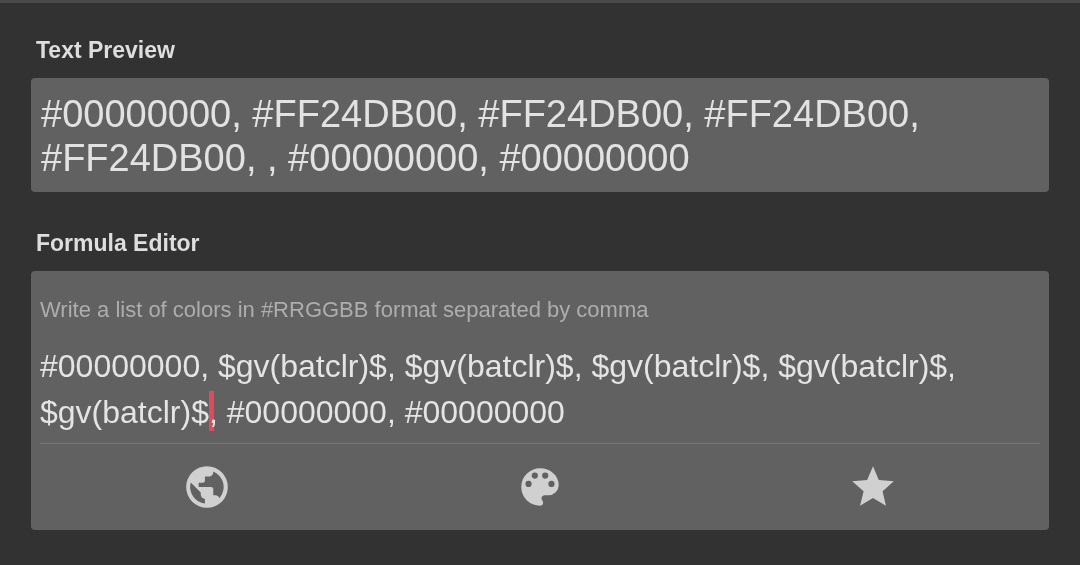 The width and height of the screenshot is (1080, 565). What do you see at coordinates (105, 50) in the screenshot?
I see `section-label: Text Preview` at bounding box center [105, 50].